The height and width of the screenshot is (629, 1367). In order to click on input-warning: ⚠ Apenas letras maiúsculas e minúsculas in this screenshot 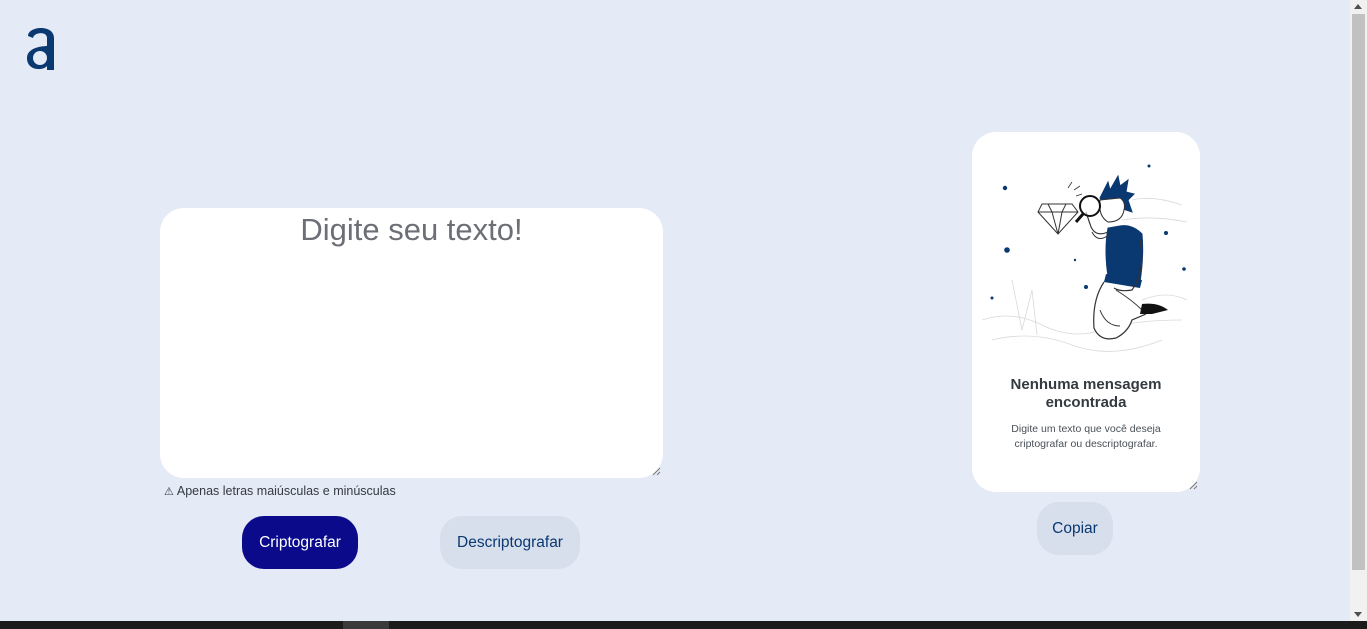, I will do `click(280, 491)`.